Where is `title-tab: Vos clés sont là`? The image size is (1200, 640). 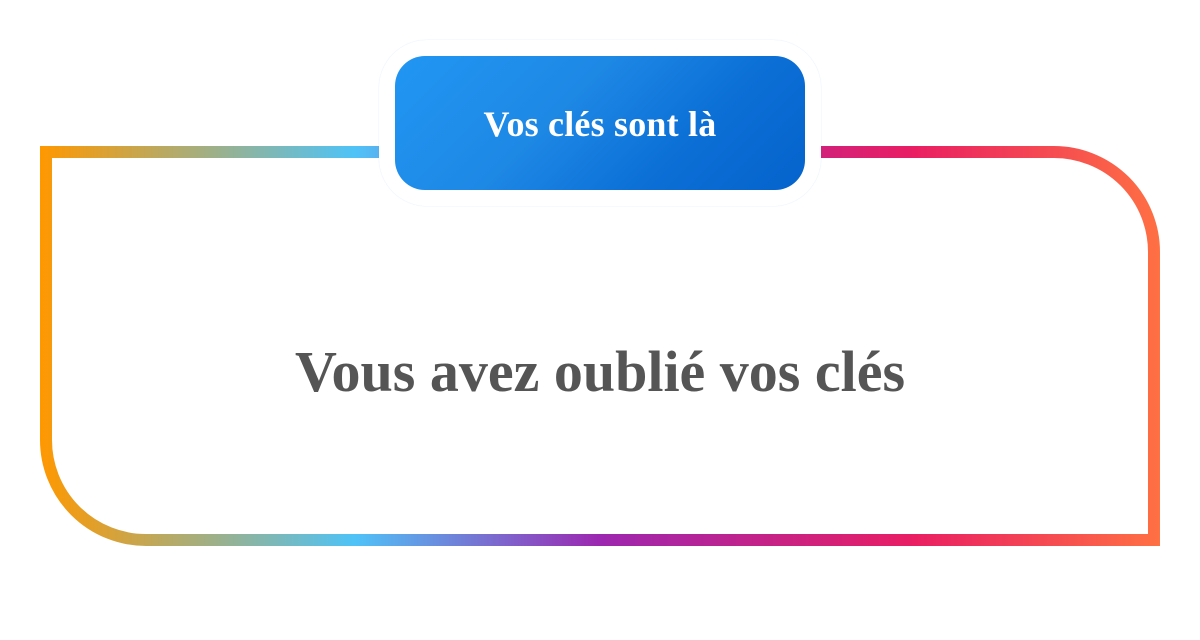
title-tab: Vos clés sont là is located at coordinates (600, 123).